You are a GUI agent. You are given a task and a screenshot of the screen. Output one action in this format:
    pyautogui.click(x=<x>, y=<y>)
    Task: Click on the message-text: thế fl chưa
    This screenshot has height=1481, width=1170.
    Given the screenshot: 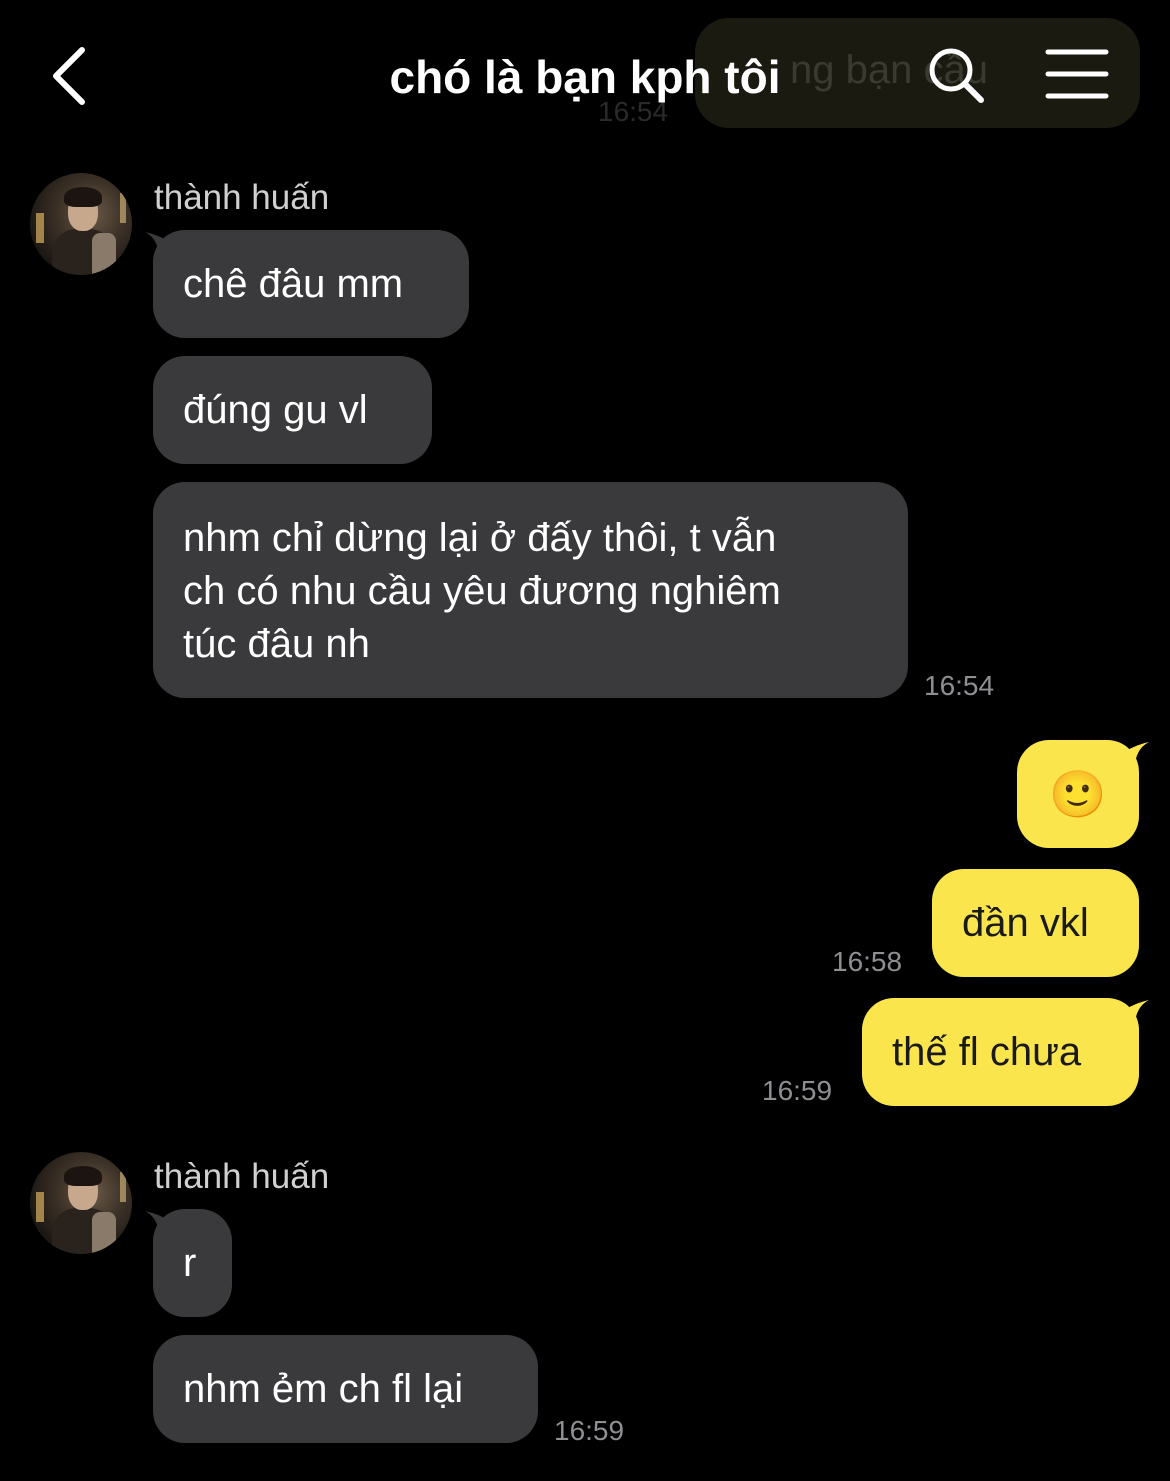 What is the action you would take?
    pyautogui.click(x=987, y=1052)
    